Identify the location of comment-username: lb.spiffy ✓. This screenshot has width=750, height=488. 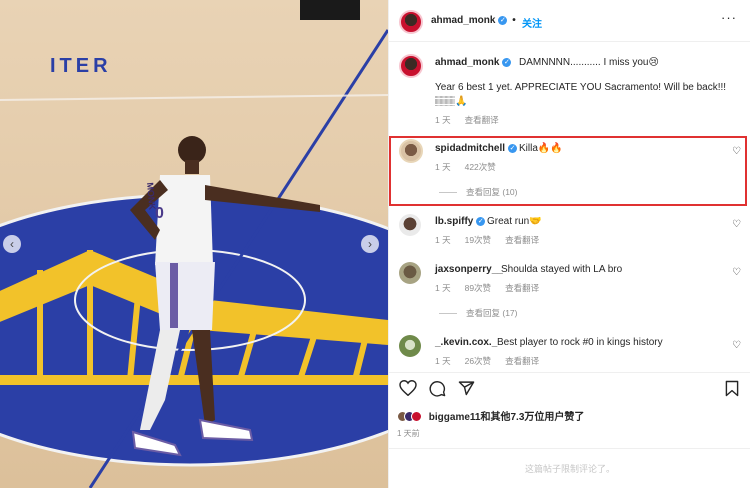
(460, 221).